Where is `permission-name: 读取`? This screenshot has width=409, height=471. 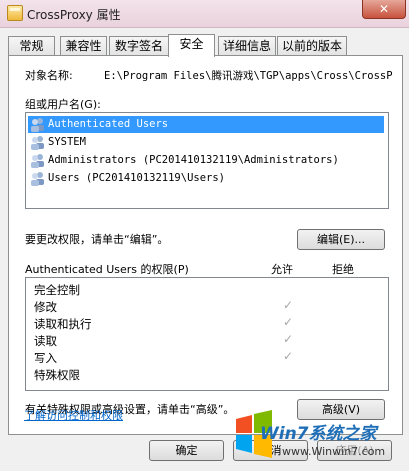
permission-name: 读取 is located at coordinates (45, 341).